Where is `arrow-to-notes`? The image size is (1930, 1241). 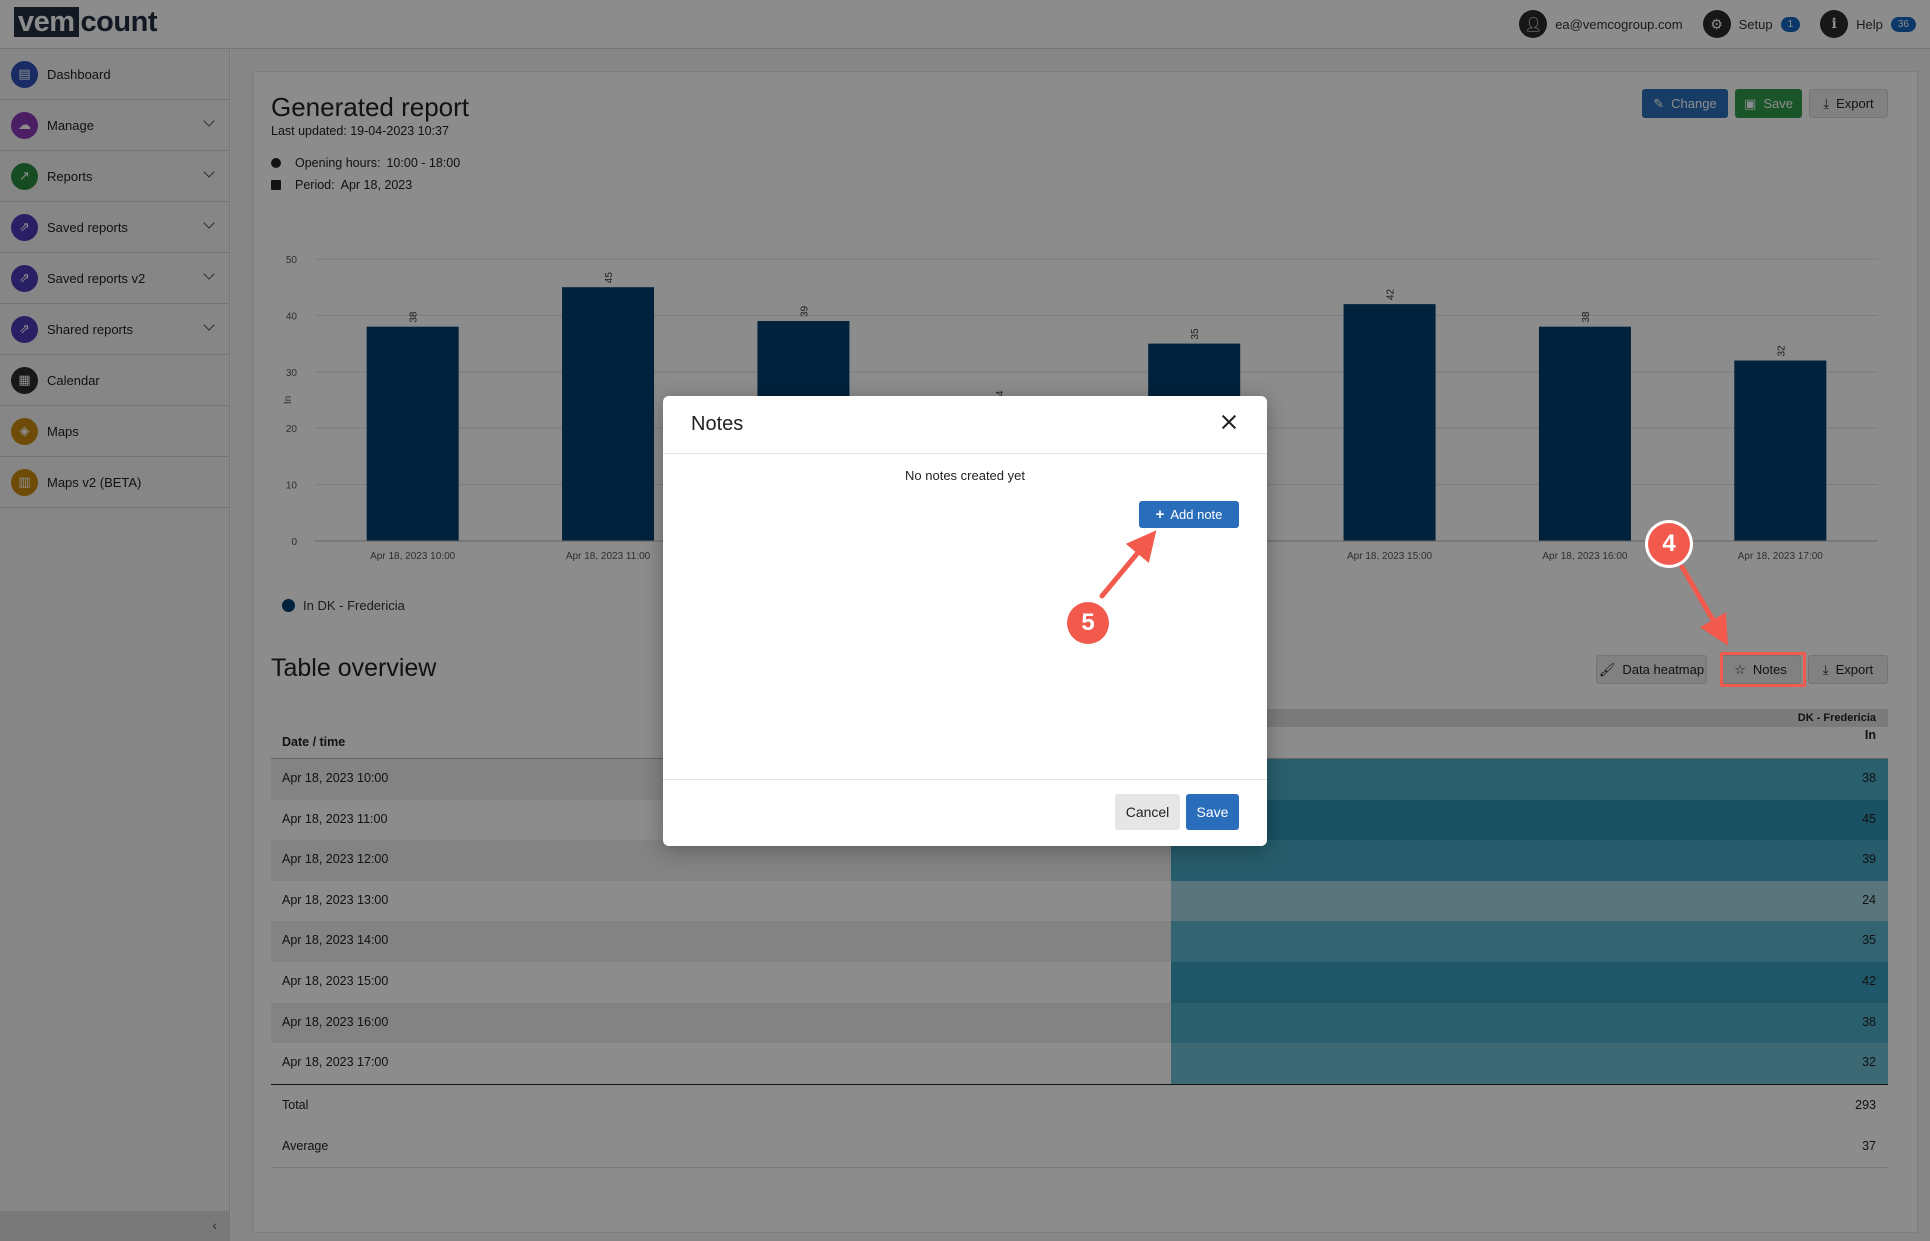
arrow-to-notes is located at coordinates (1704, 605).